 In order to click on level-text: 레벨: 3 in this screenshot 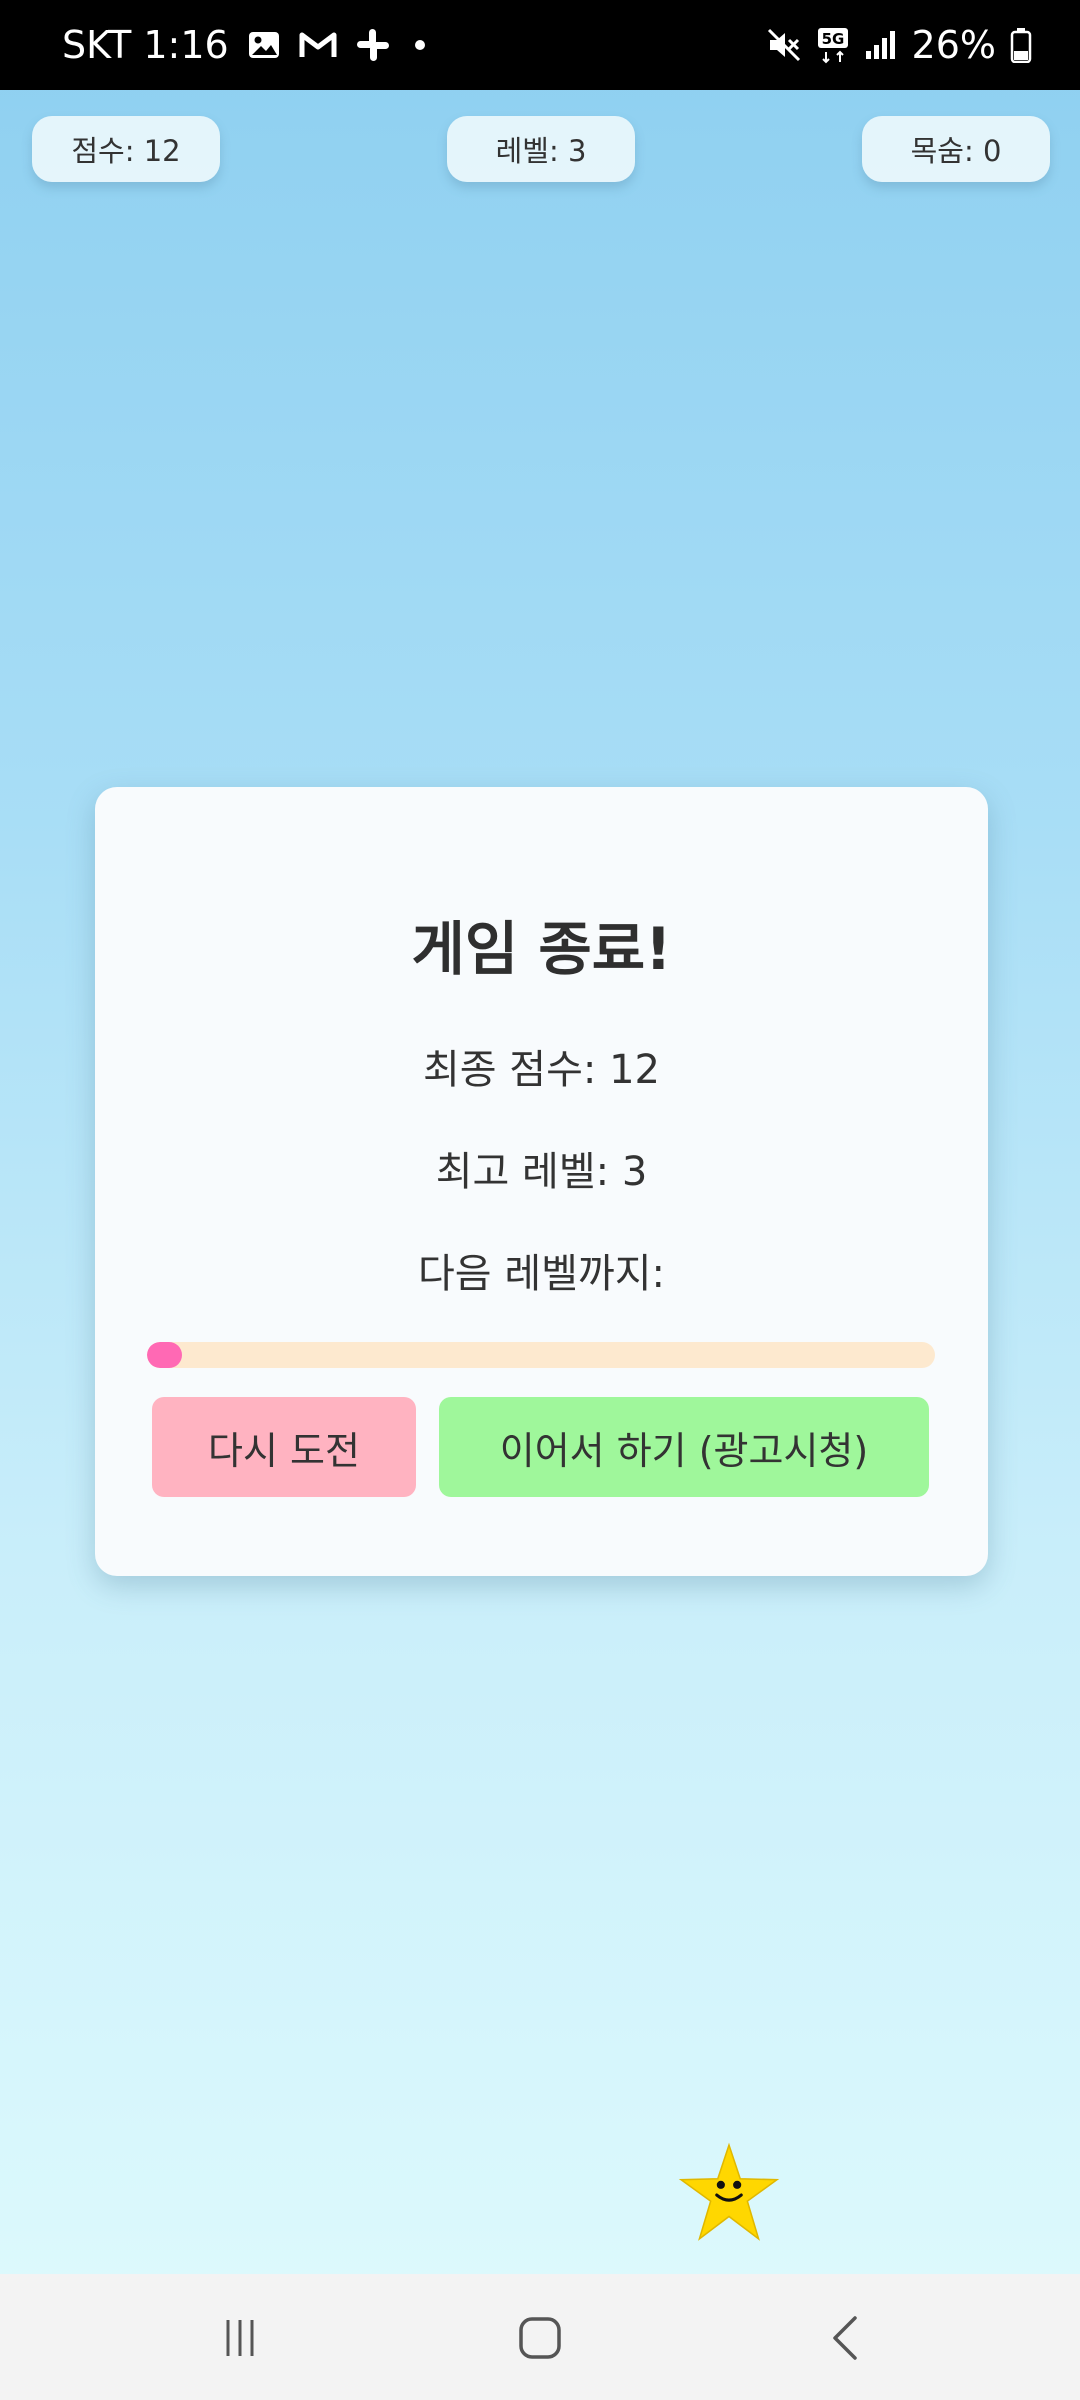, I will do `click(541, 151)`.